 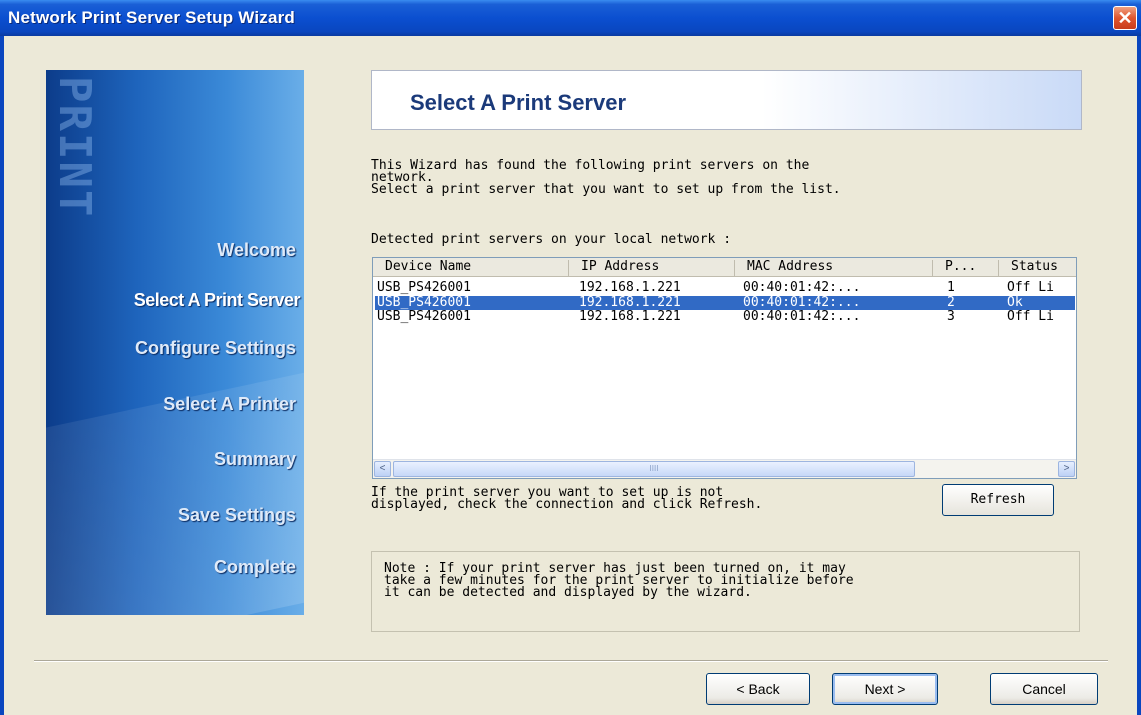 I want to click on close-button: ✕, so click(x=1125, y=18).